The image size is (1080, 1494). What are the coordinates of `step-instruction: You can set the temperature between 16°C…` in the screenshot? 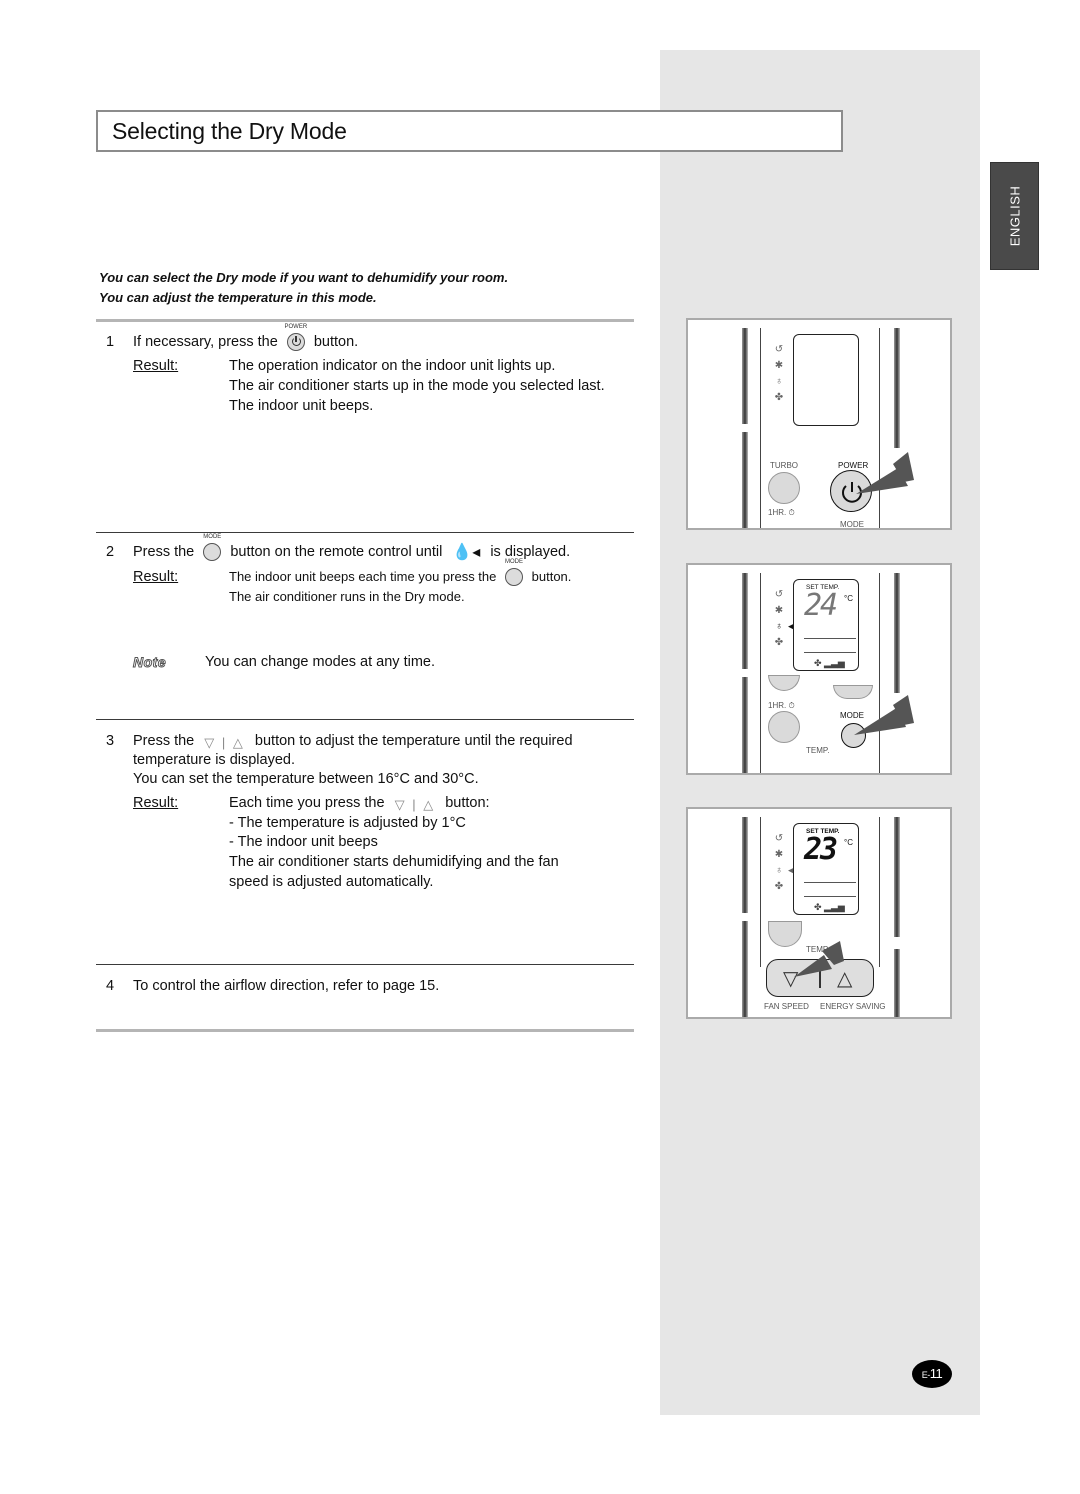 It's located at (306, 779).